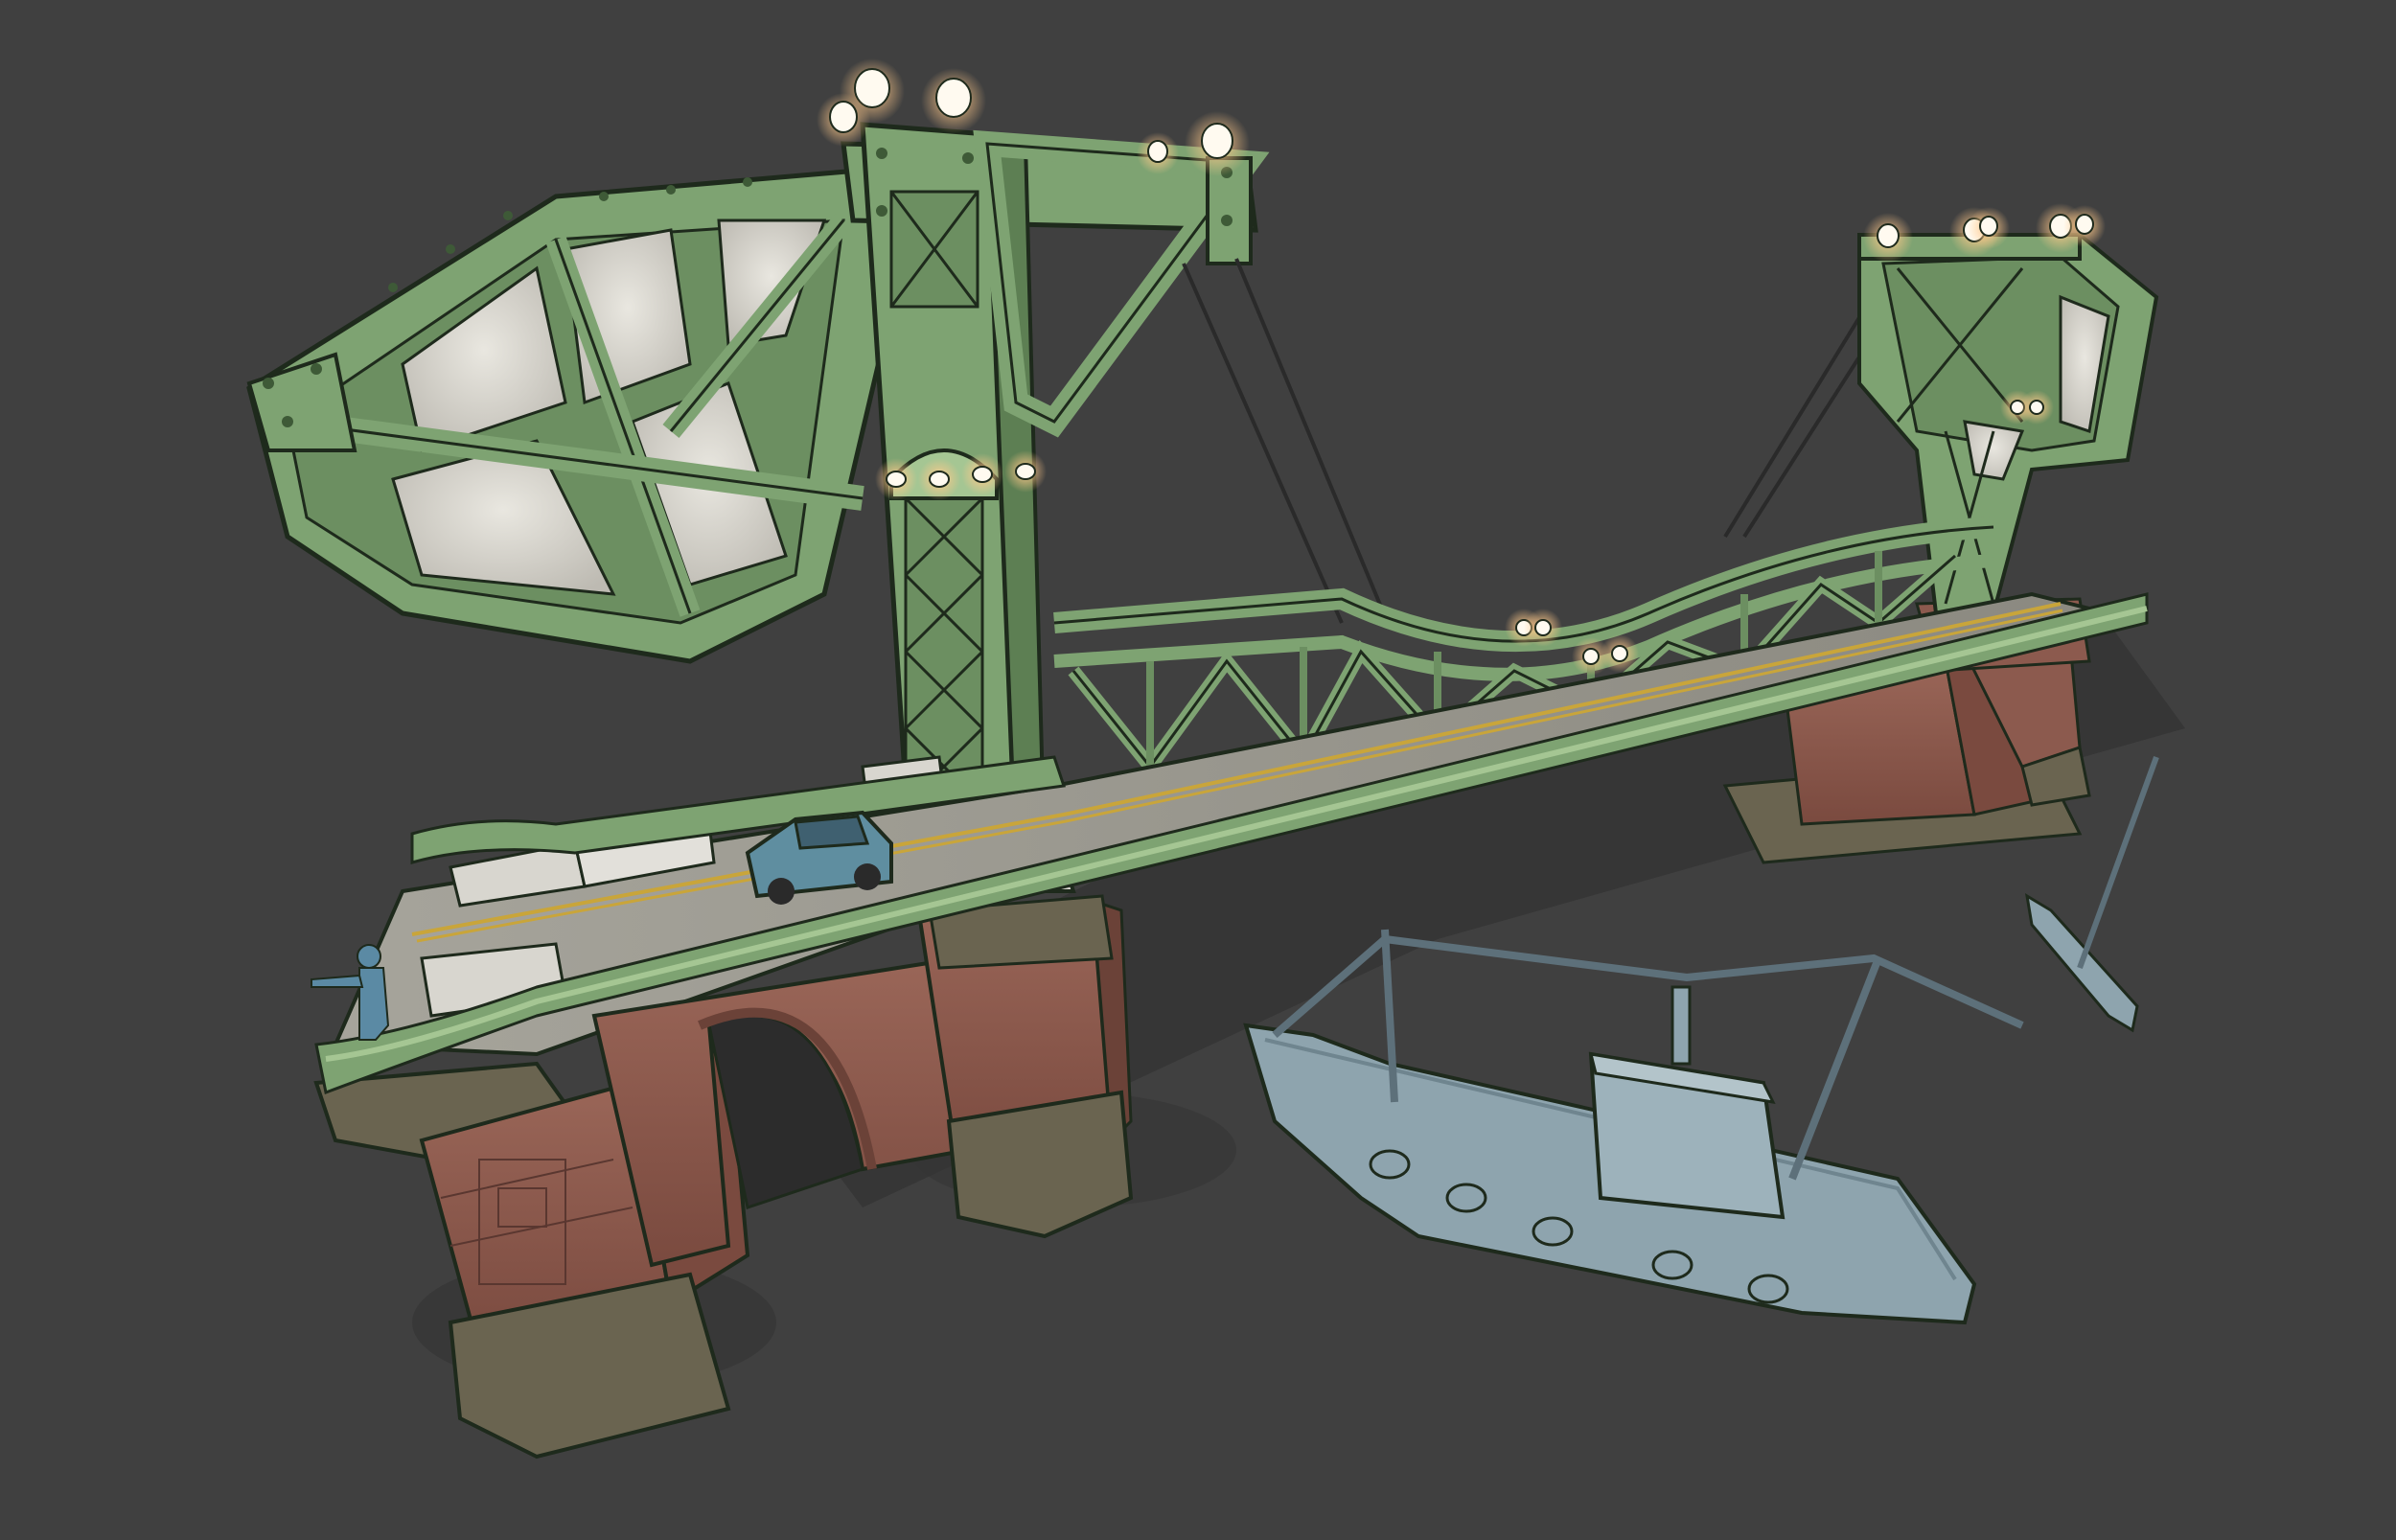 Image resolution: width=2396 pixels, height=1540 pixels. Describe the element at coordinates (575, 414) in the screenshot. I see `counterweight-frame-left` at that location.